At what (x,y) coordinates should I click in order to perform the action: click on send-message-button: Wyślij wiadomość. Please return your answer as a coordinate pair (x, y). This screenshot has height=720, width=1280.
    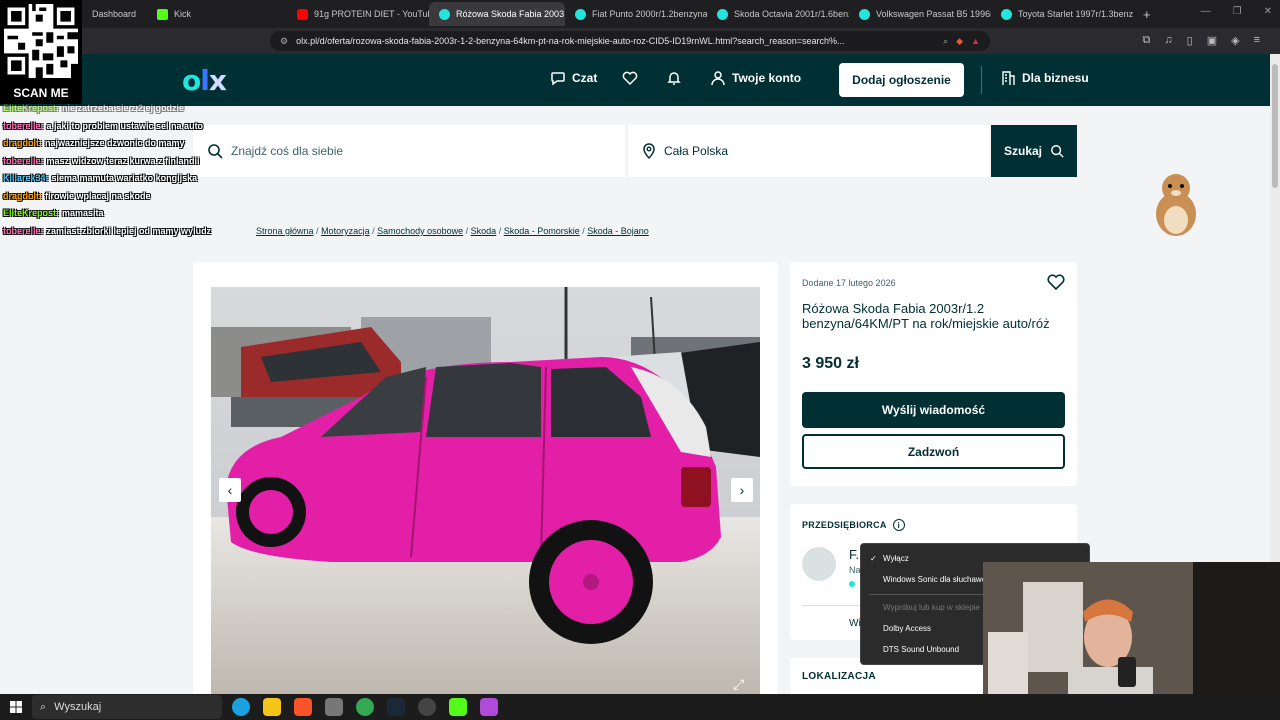
    Looking at the image, I should click on (933, 410).